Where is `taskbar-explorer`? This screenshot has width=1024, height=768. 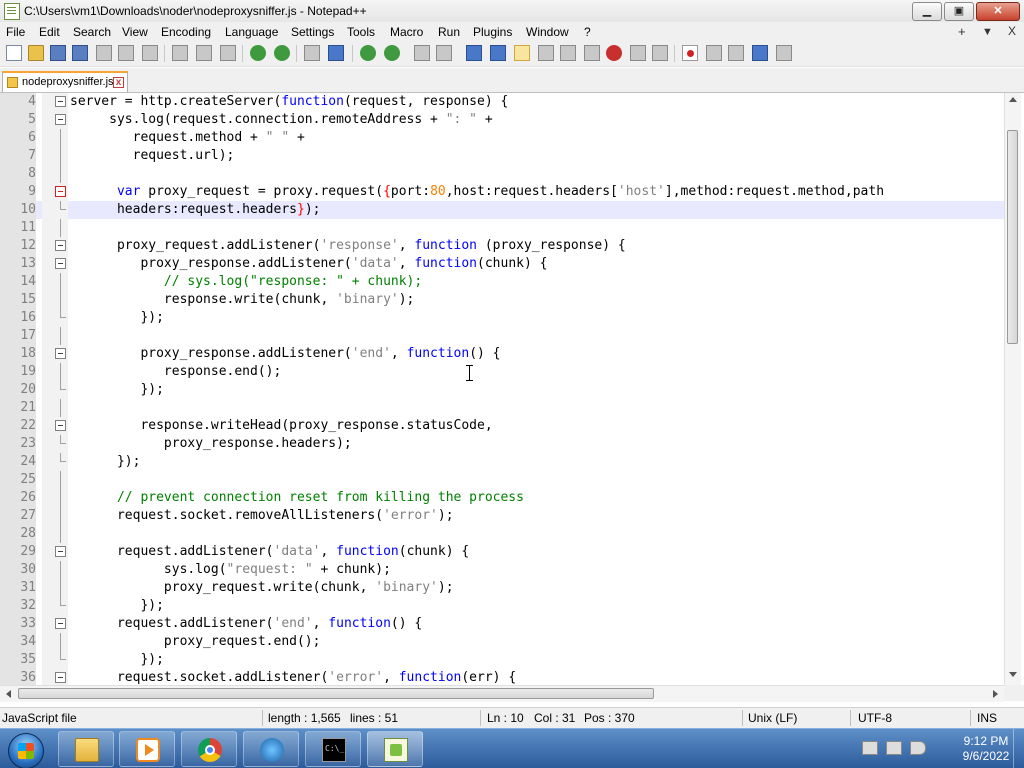
taskbar-explorer is located at coordinates (86, 749).